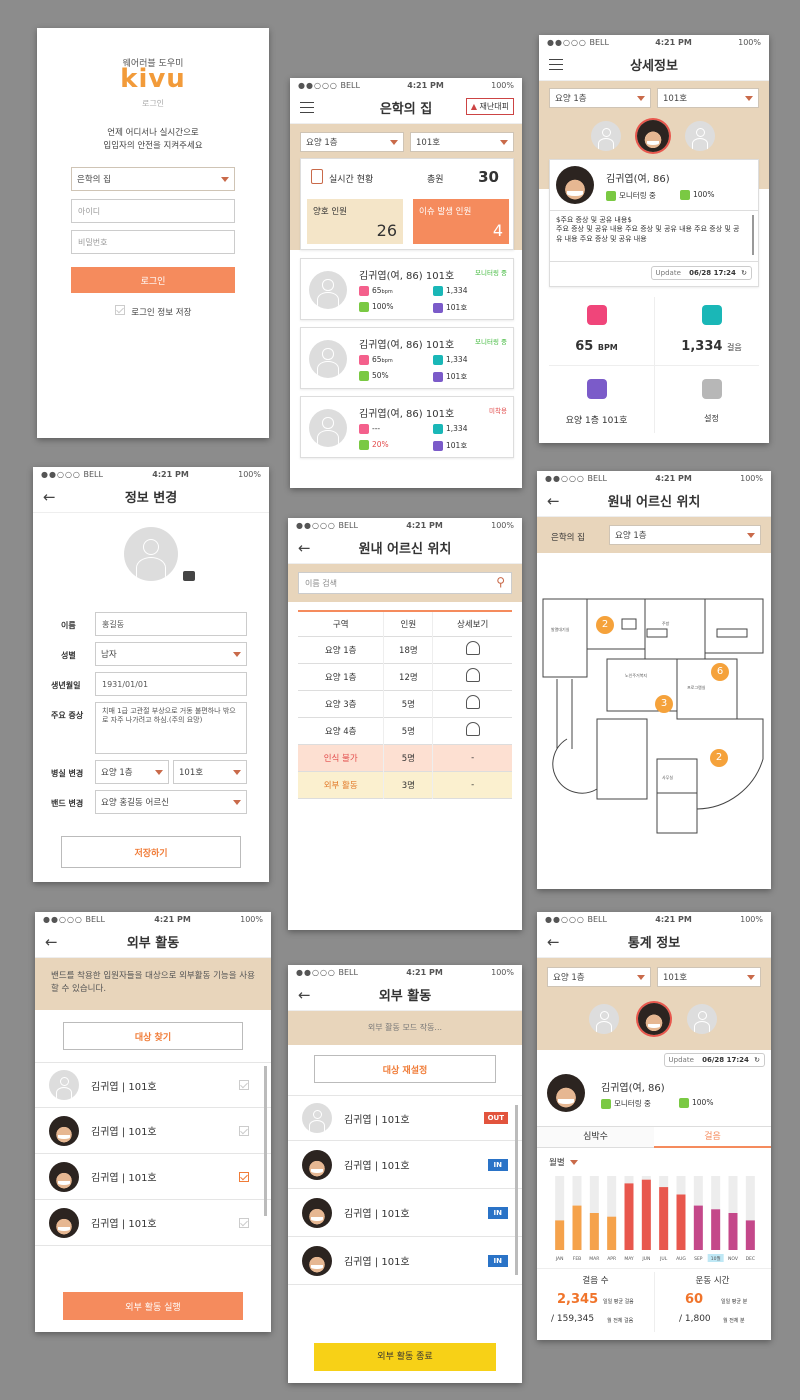 The width and height of the screenshot is (800, 1400). I want to click on password-field: 비밀번호, so click(153, 242).